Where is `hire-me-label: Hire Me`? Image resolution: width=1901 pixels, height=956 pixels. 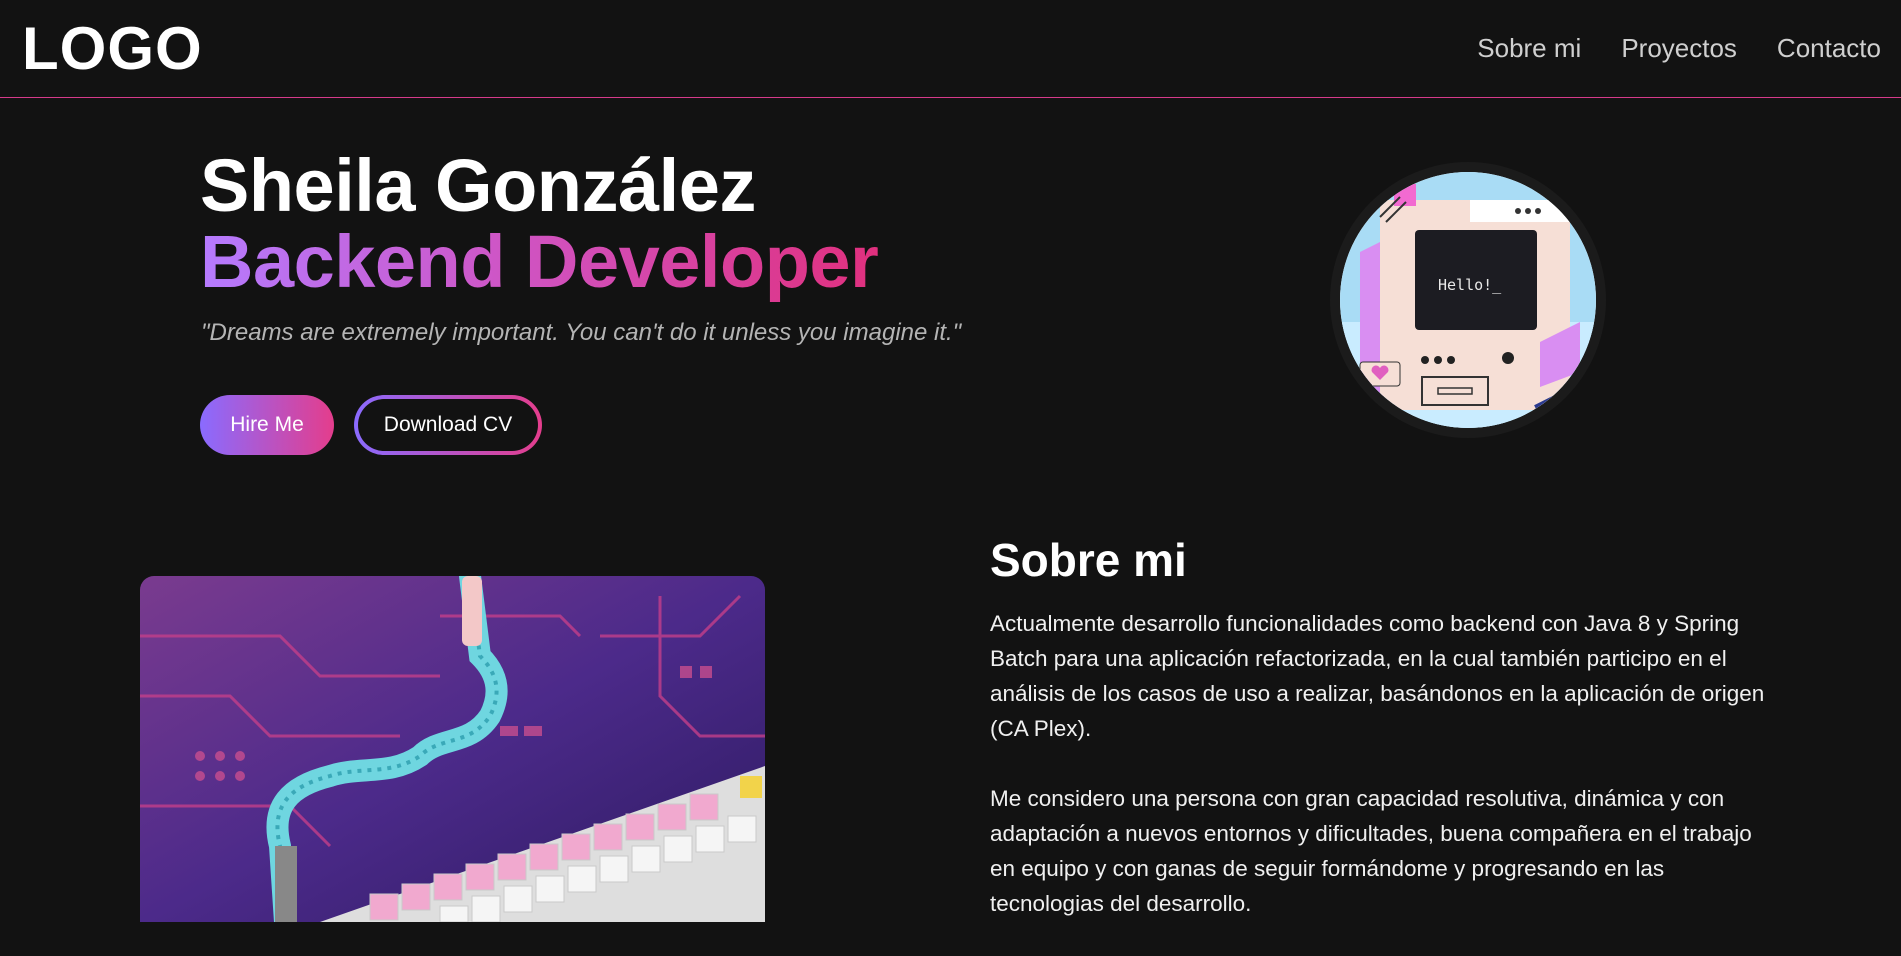 hire-me-label: Hire Me is located at coordinates (267, 424).